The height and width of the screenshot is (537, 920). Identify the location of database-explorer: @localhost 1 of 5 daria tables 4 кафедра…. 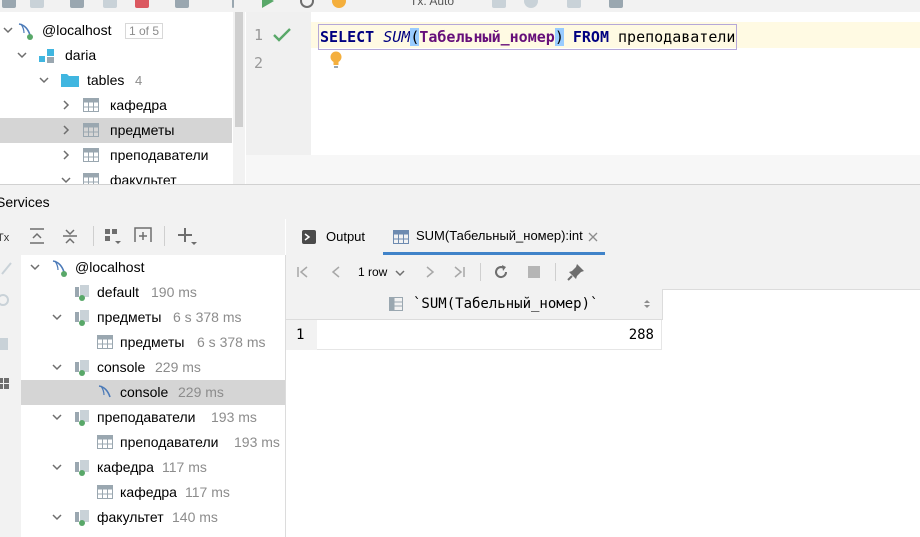
(123, 98).